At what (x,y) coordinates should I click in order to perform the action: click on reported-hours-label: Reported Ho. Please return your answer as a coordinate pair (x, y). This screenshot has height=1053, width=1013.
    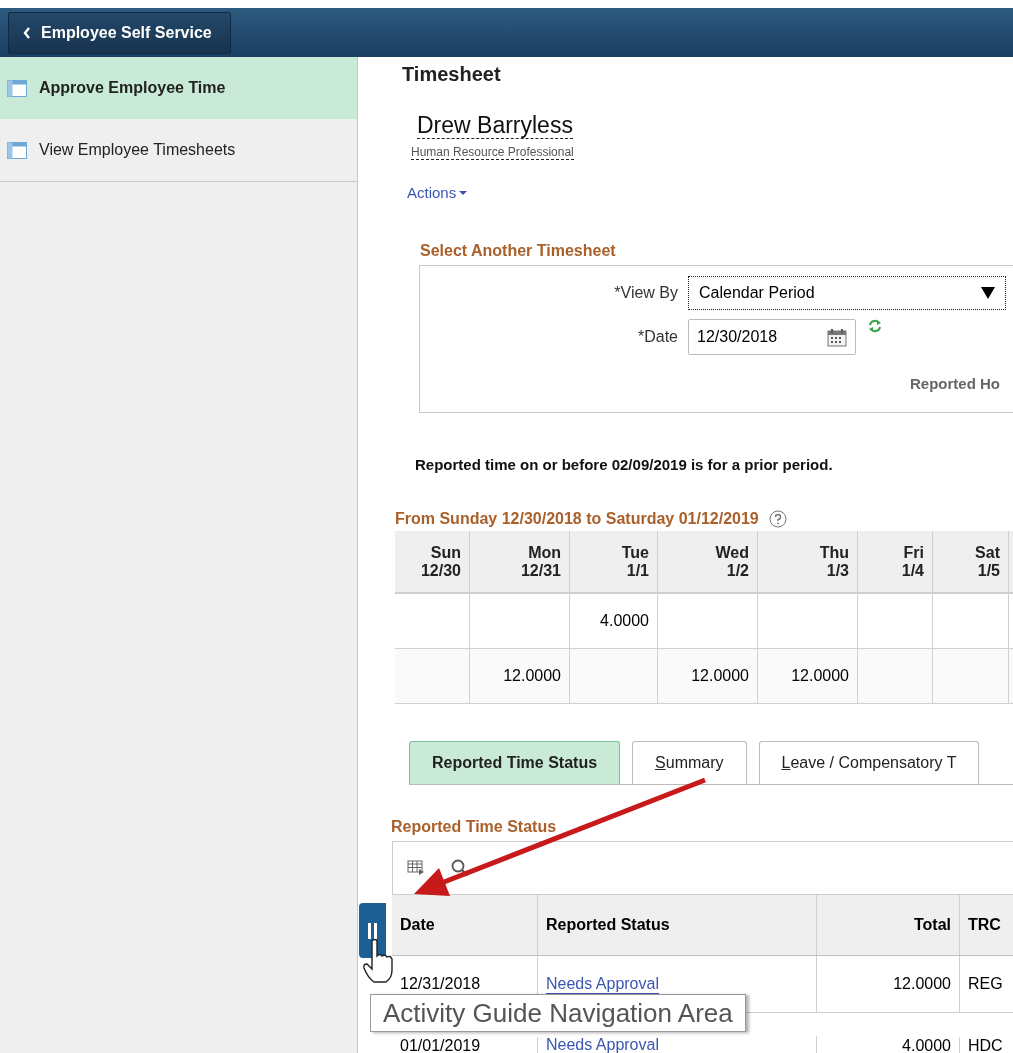
    Looking at the image, I should click on (955, 383).